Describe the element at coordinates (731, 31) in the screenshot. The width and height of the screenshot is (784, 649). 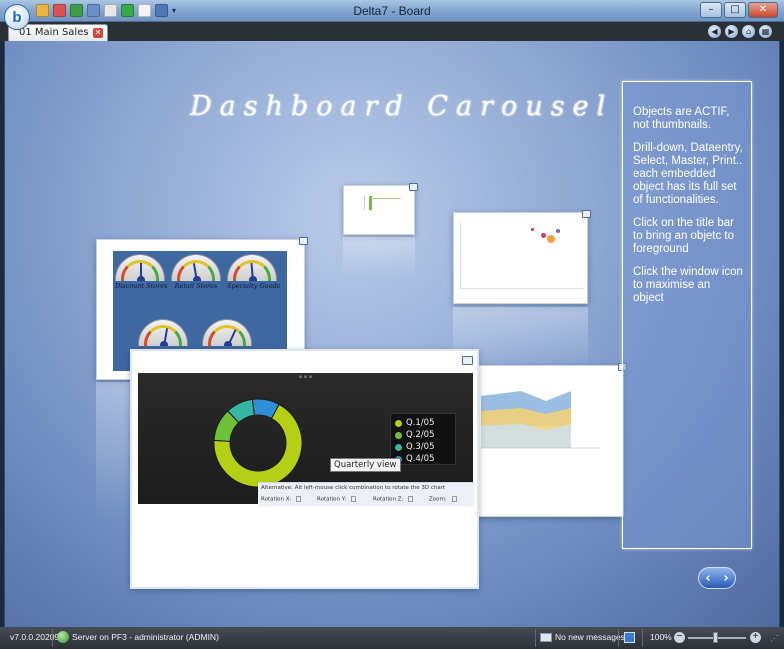
I see `forward-icon: ▶` at that location.